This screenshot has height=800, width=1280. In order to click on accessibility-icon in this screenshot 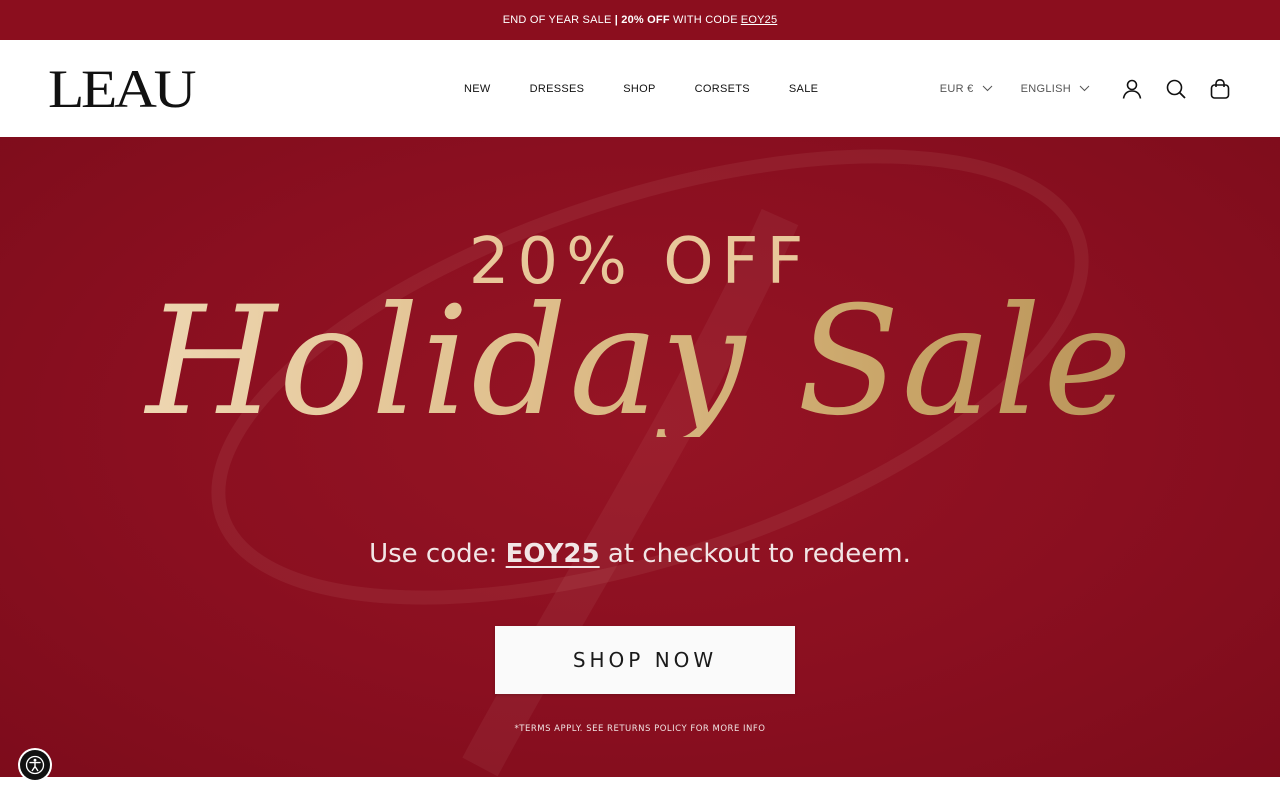, I will do `click(35, 765)`.